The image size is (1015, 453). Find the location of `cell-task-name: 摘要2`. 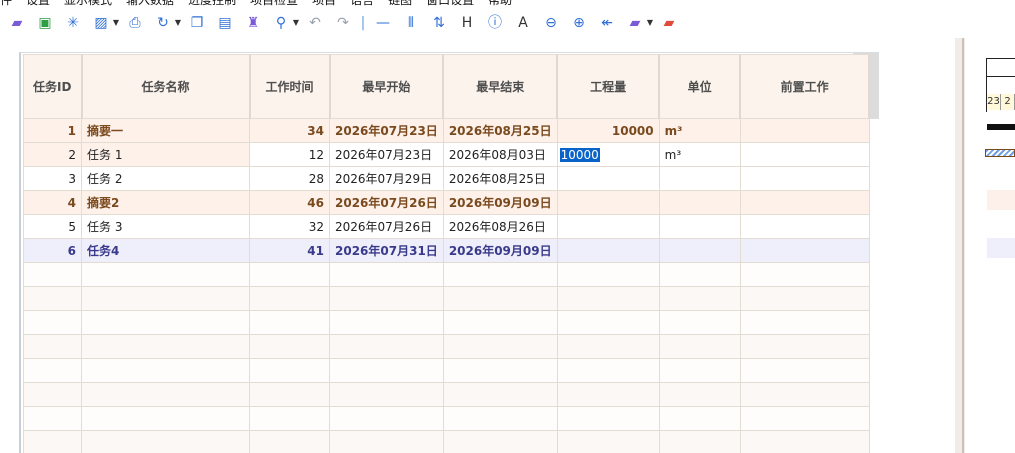

cell-task-name: 摘要2 is located at coordinates (165, 202).